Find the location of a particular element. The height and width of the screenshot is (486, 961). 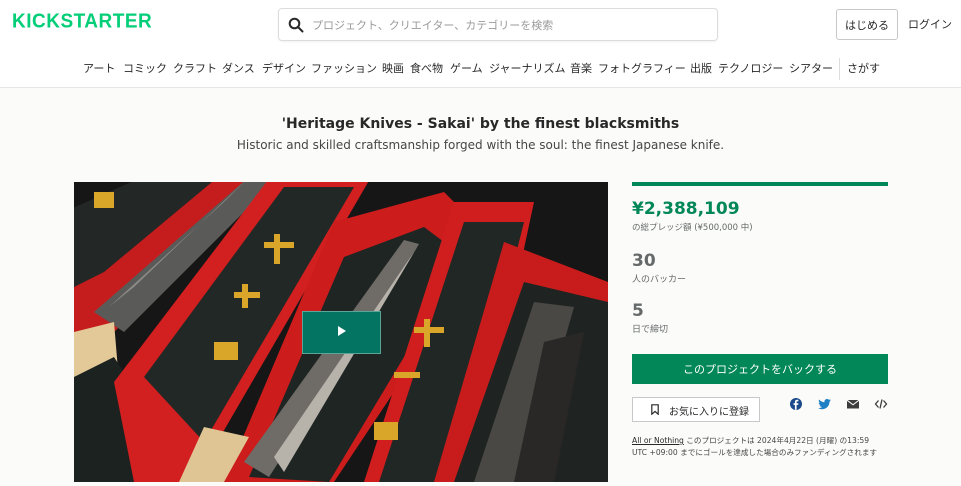

category-art: アート is located at coordinates (99, 69).